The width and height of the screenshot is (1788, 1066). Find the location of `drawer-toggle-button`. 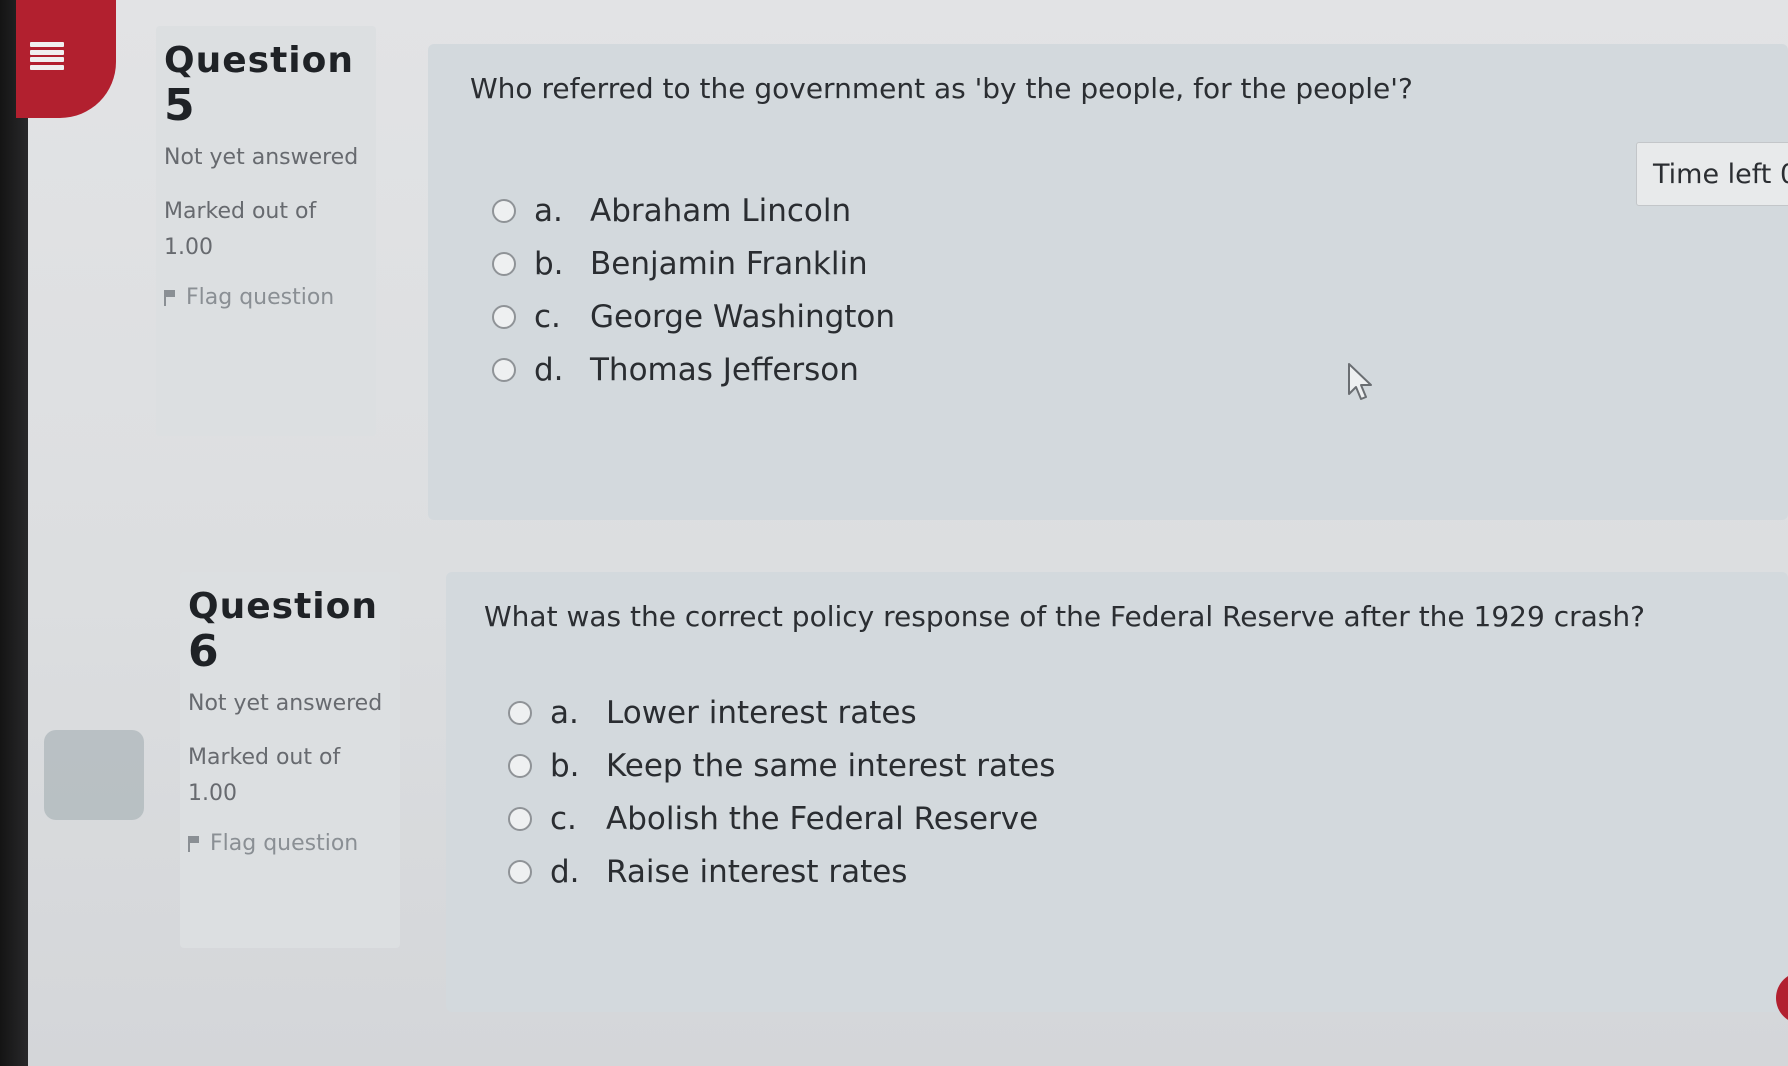

drawer-toggle-button is located at coordinates (66, 59).